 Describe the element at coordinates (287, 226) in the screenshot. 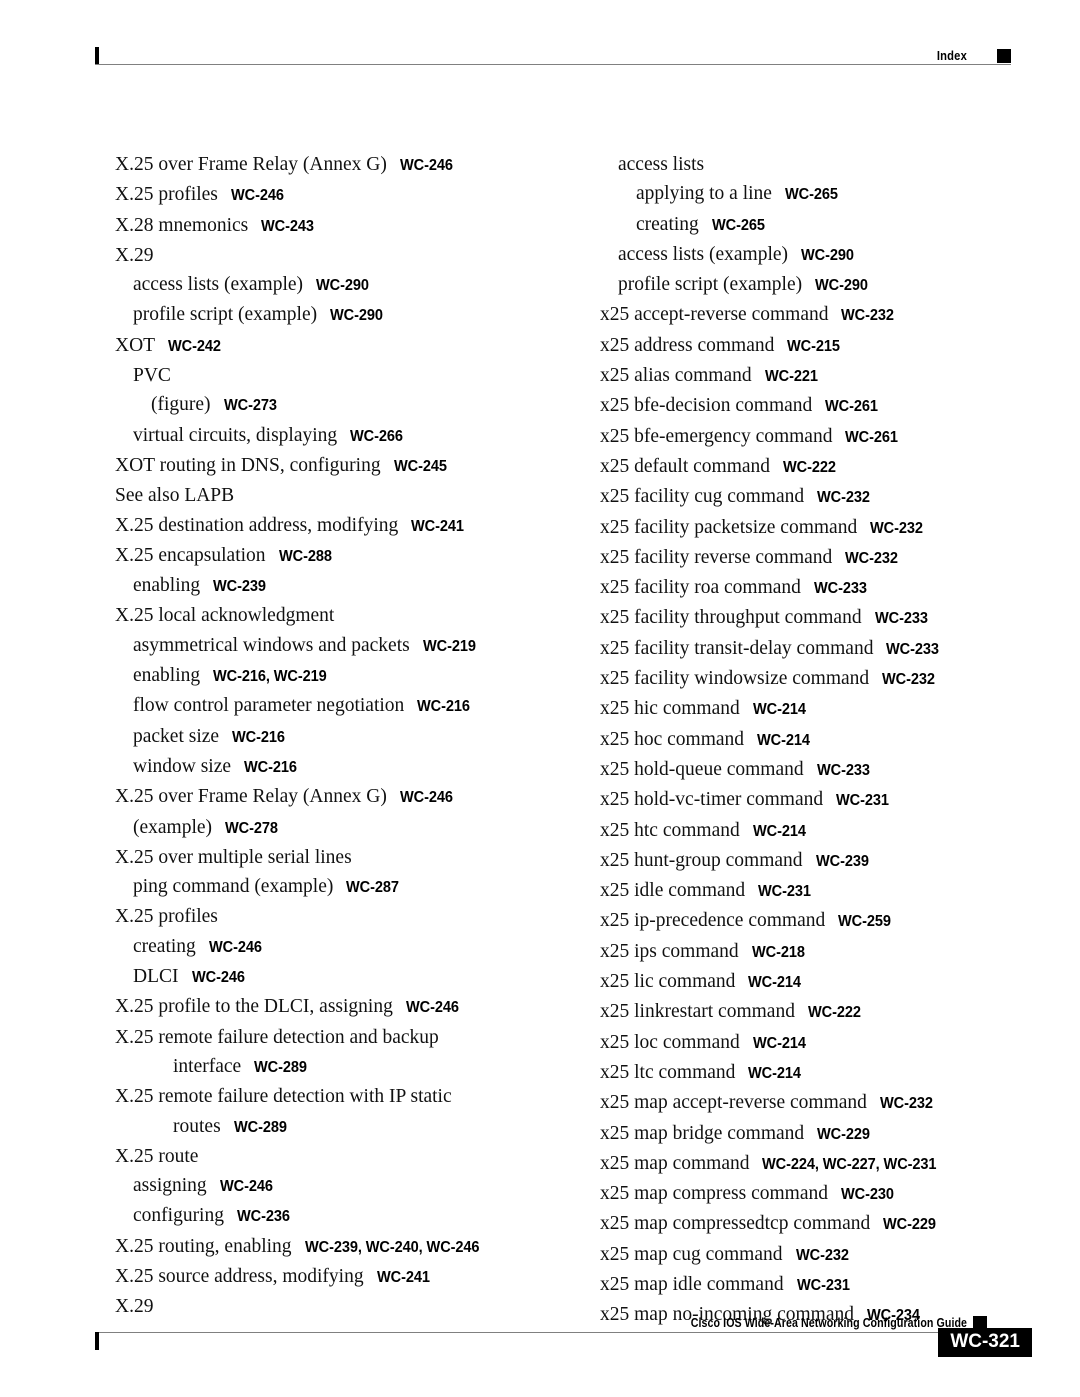

I see `index-entry-page-ref: WC-243` at that location.